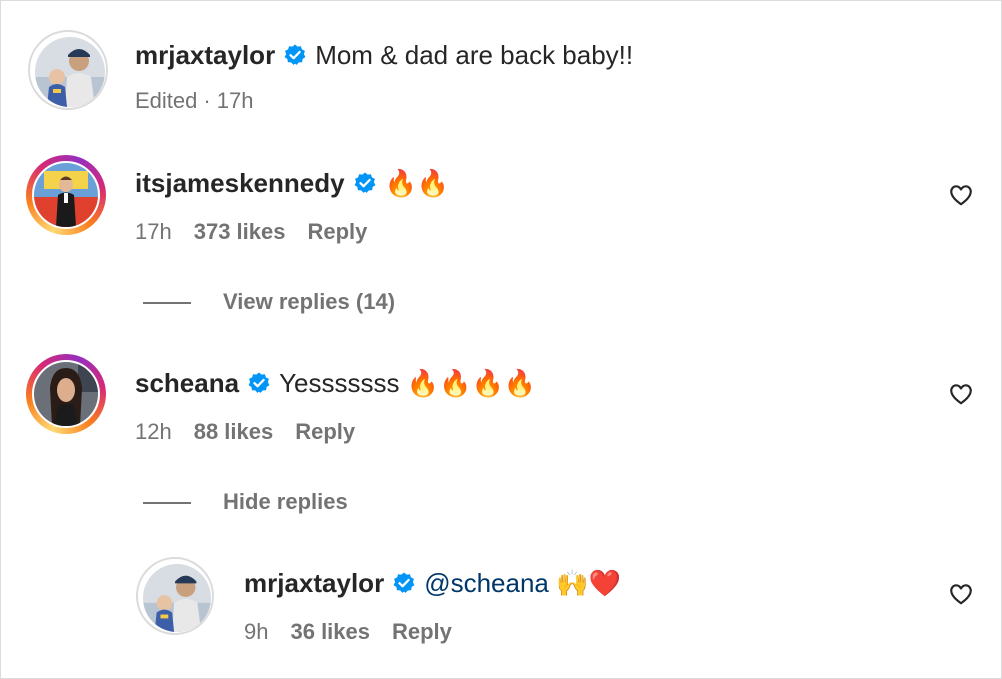  I want to click on comment-text: 🔥🔥, so click(417, 183).